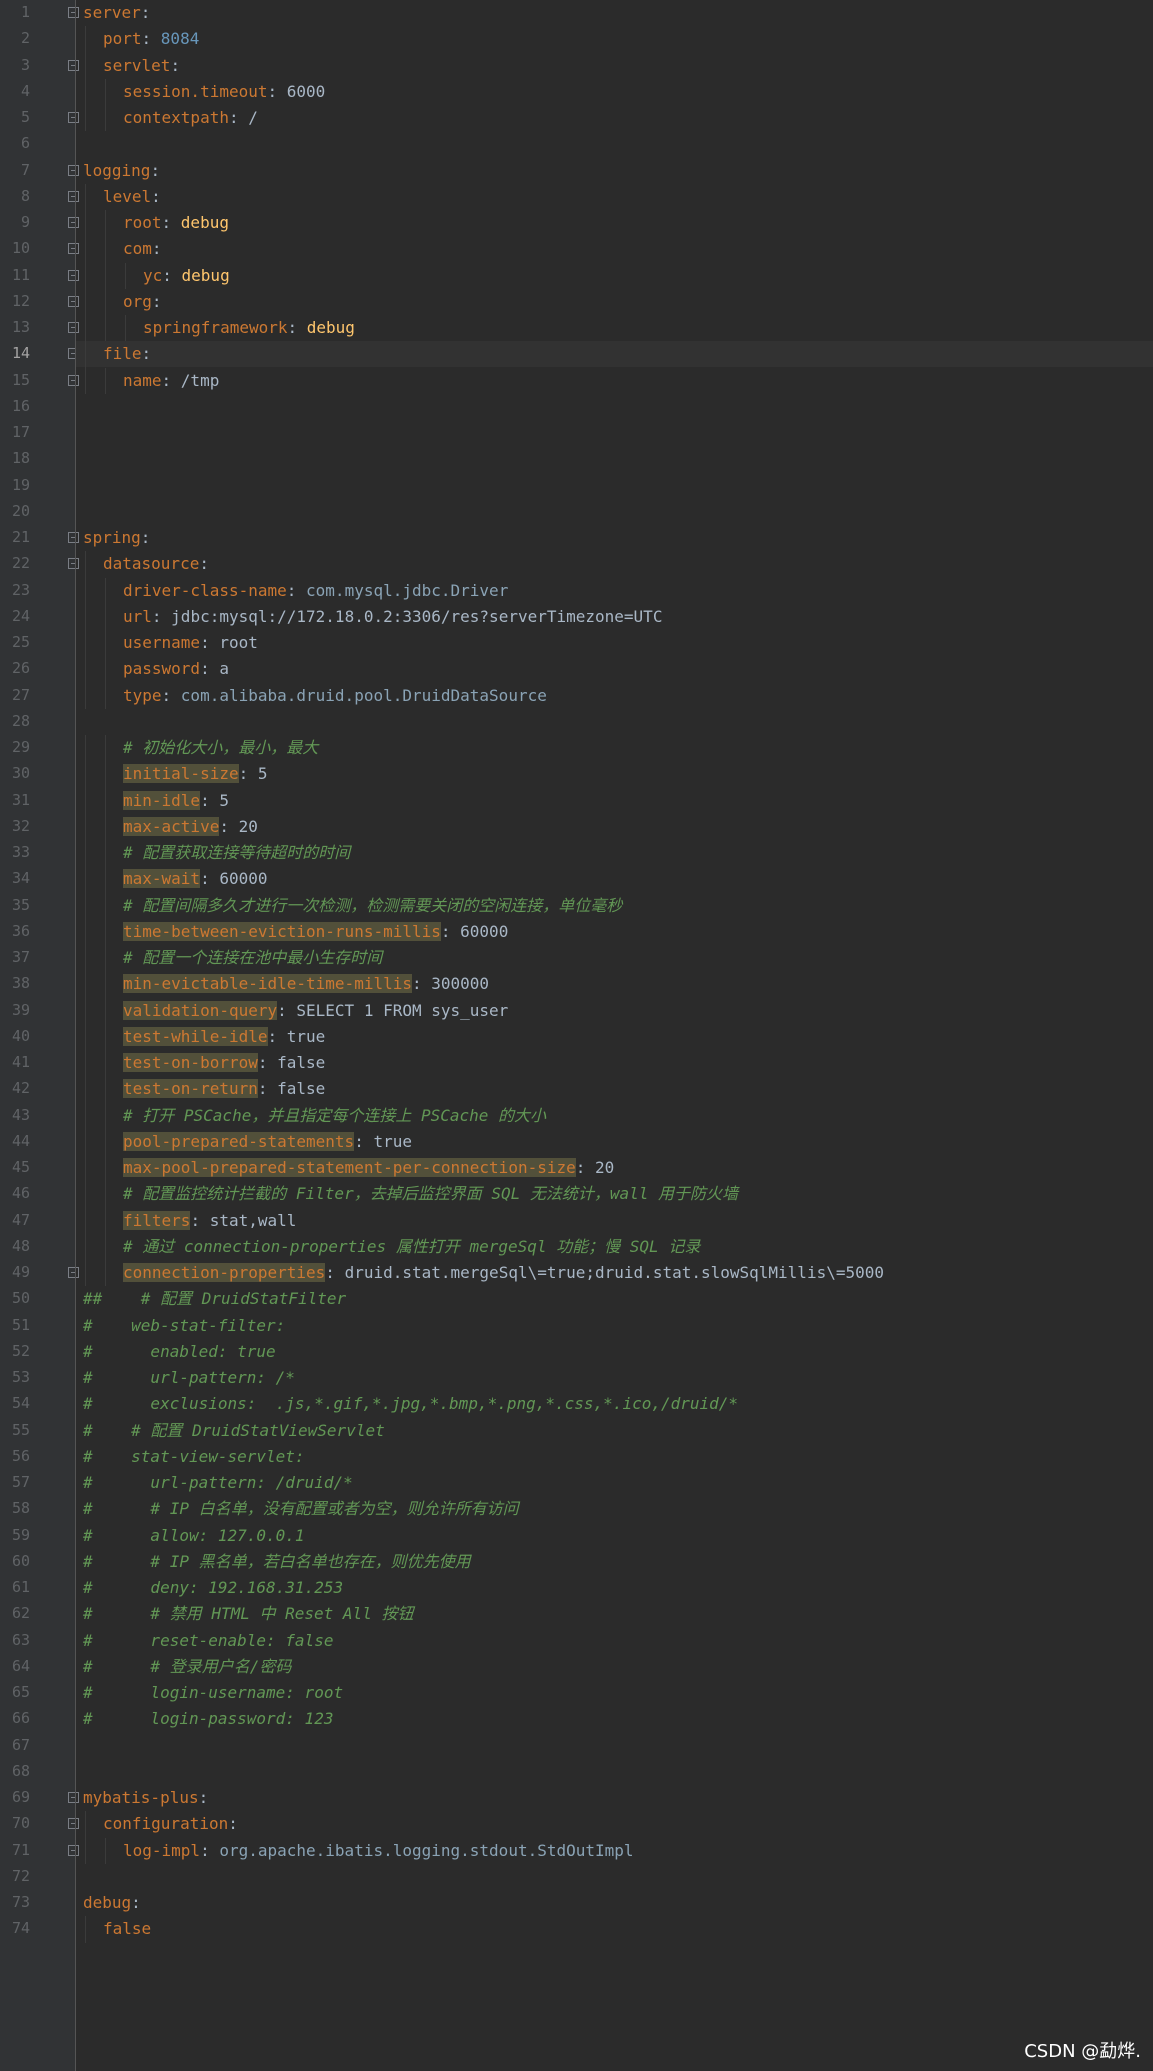 This screenshot has width=1153, height=2071. Describe the element at coordinates (213, 1593) in the screenshot. I see `code-line: # deny: 192.168.31.253` at that location.